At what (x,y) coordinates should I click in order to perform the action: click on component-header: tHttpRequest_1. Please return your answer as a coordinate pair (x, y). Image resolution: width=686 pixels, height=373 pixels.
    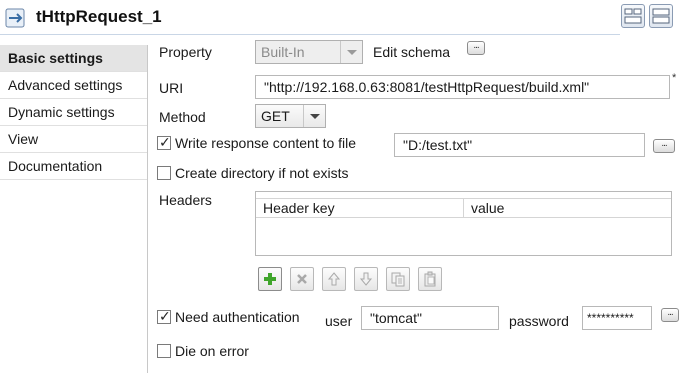
    Looking at the image, I should click on (343, 18).